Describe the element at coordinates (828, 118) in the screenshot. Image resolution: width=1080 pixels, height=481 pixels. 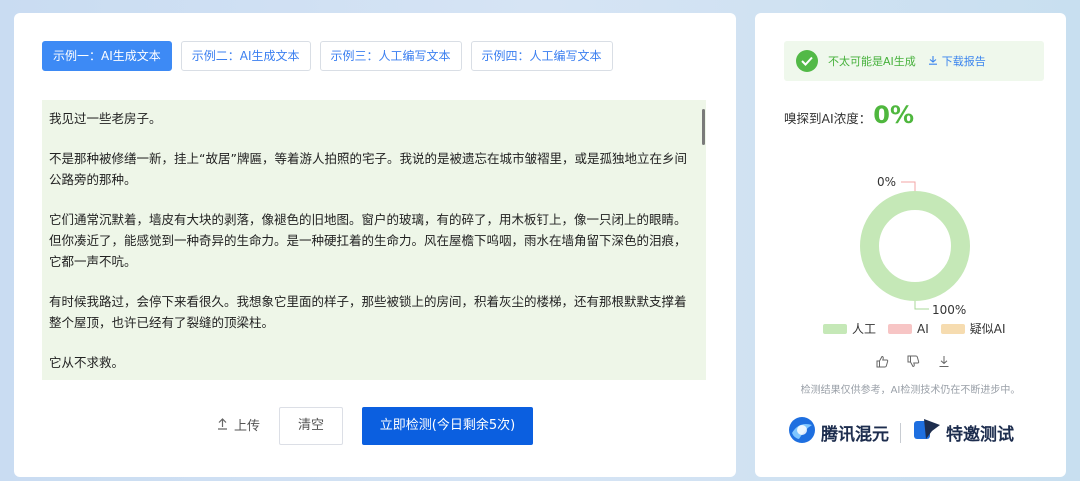
I see `ratio-label: 嗅探到AI浓度：` at that location.